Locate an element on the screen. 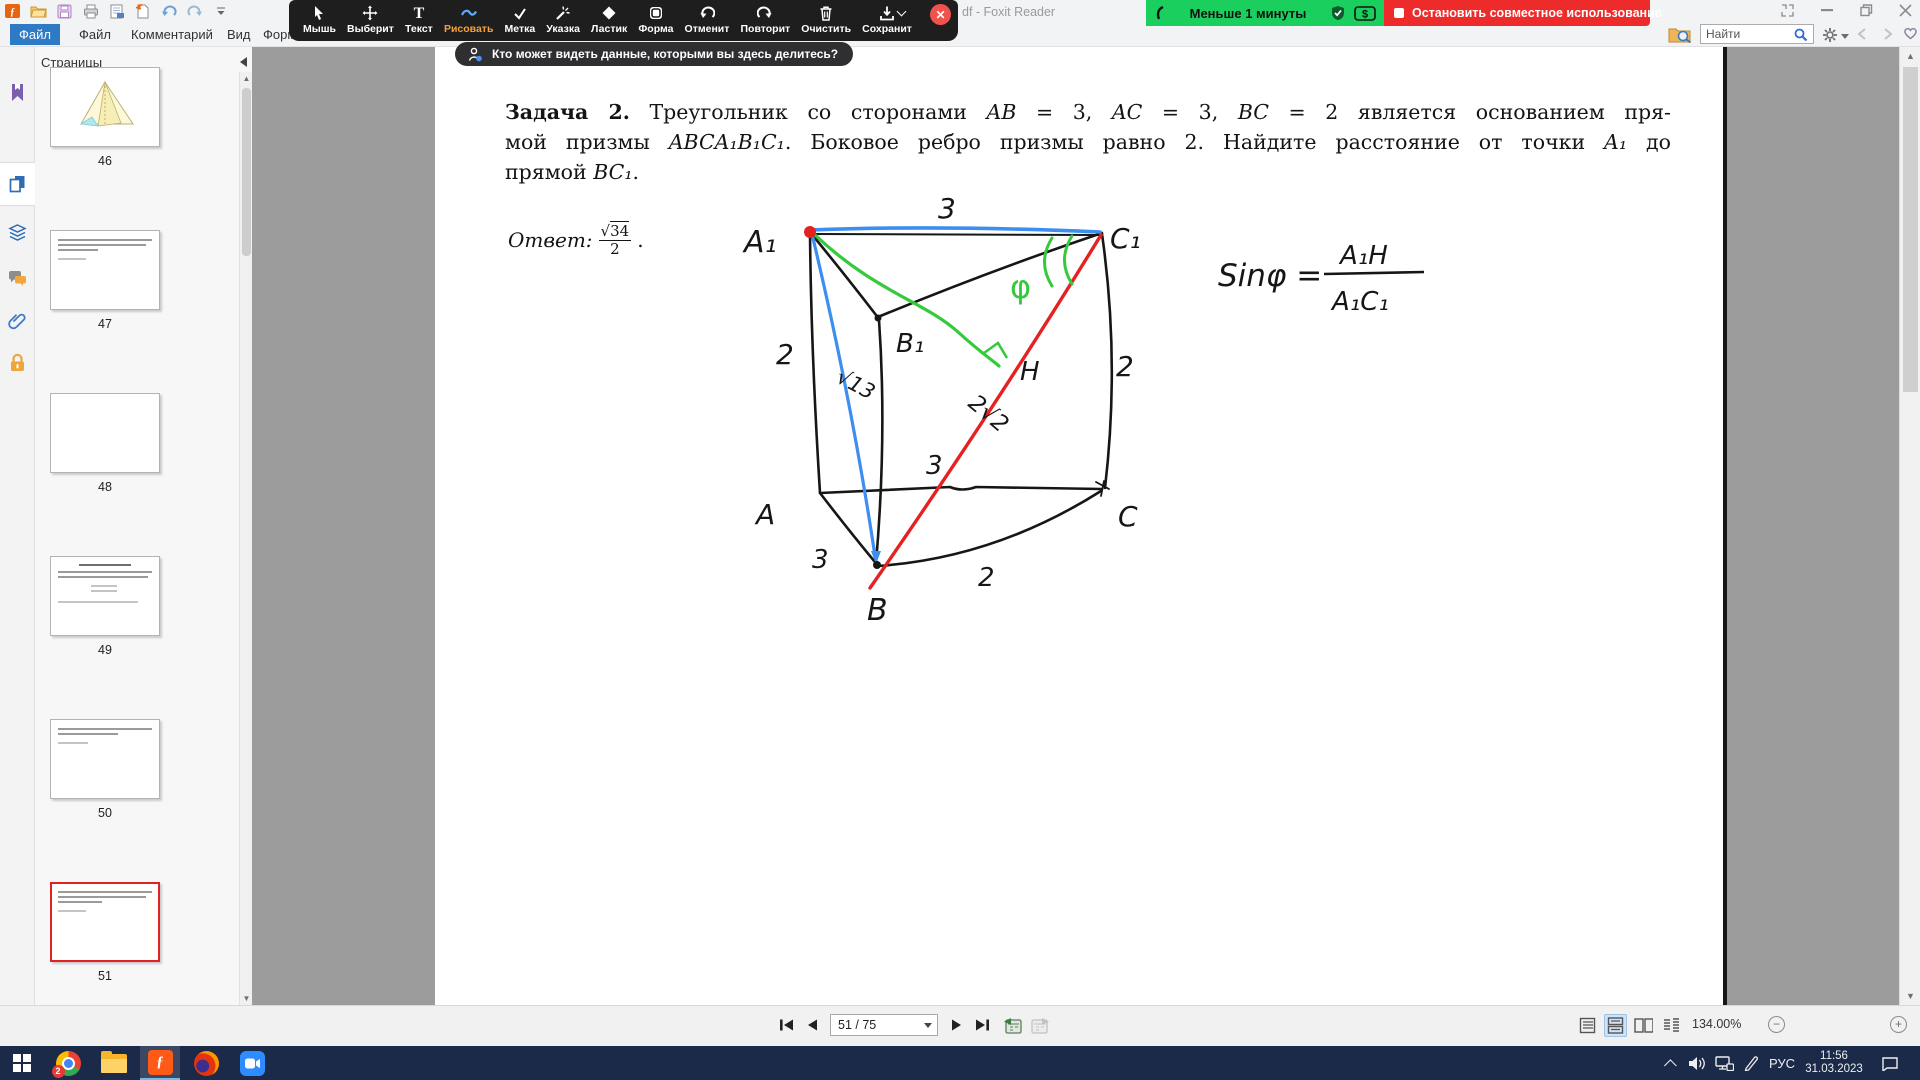 The image size is (1920, 1080). taskbar-foxit-active: ƒ is located at coordinates (160, 1063).